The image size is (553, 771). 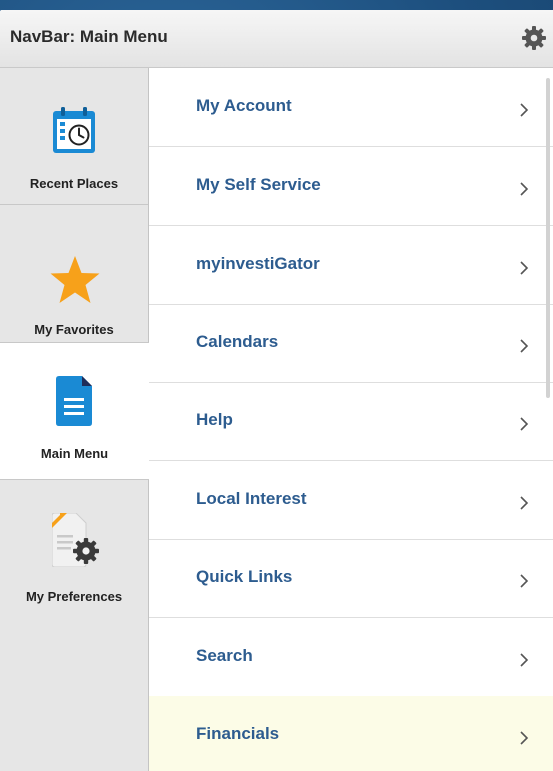 I want to click on menu-item-label: Local Interest, so click(x=251, y=498).